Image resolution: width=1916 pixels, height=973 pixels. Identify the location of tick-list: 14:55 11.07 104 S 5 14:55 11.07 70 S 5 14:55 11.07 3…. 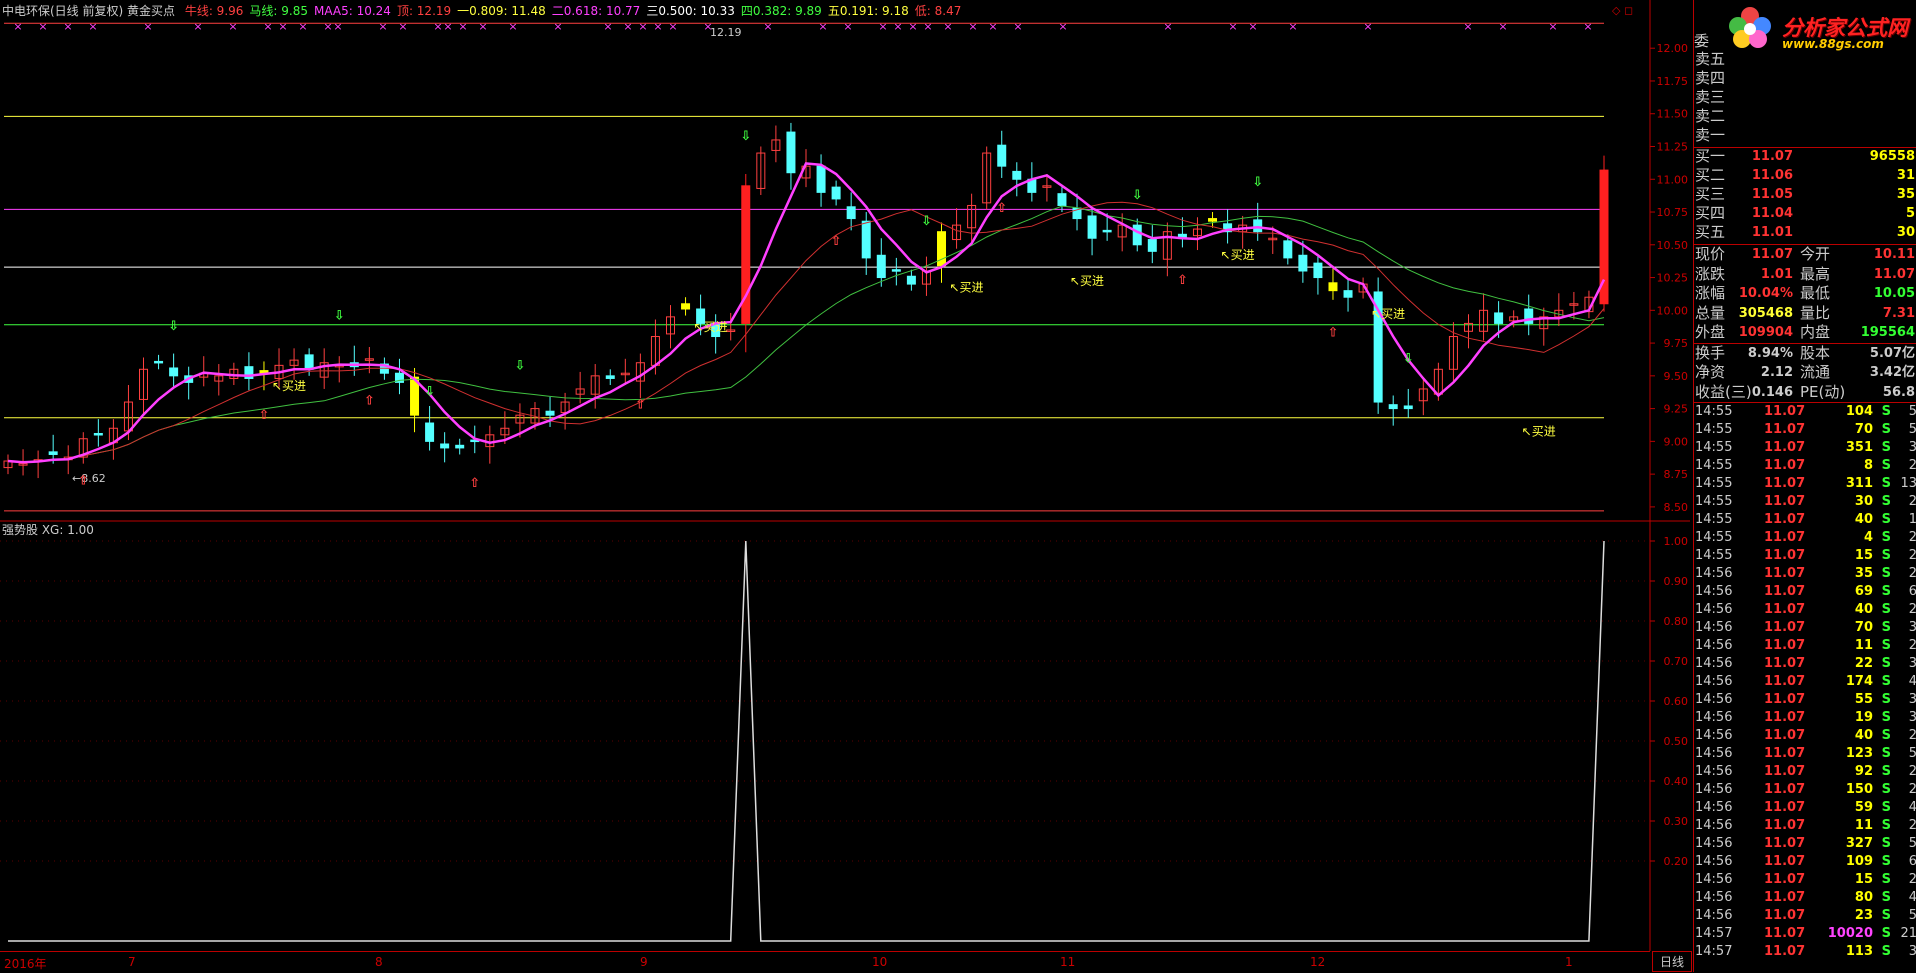
(1805, 682).